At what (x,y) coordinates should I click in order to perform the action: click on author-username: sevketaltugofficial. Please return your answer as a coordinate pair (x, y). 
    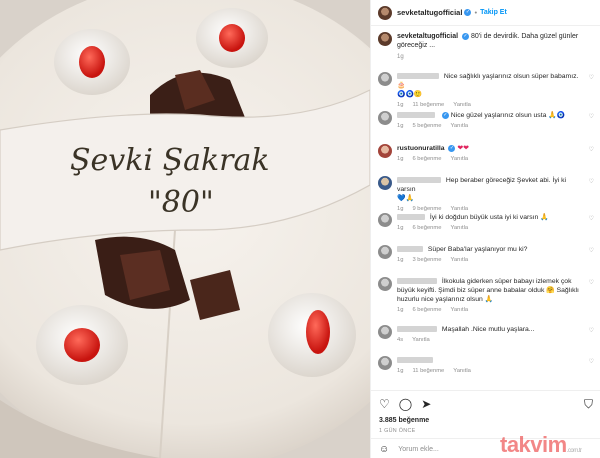
    Looking at the image, I should click on (429, 12).